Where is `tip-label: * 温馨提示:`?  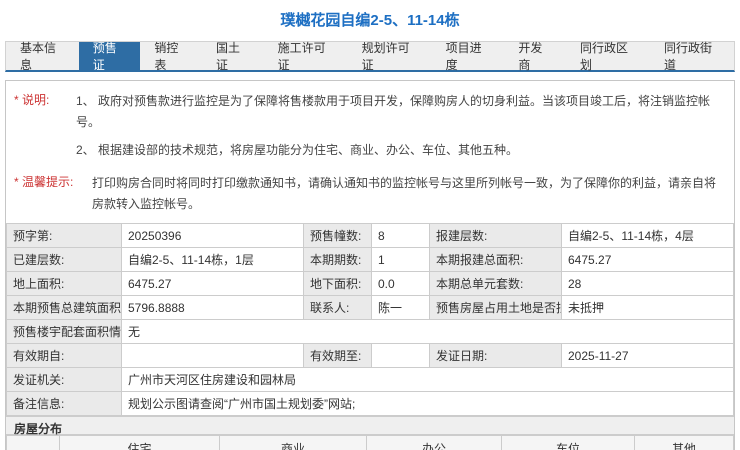
tip-label: * 温馨提示: is located at coordinates (44, 182).